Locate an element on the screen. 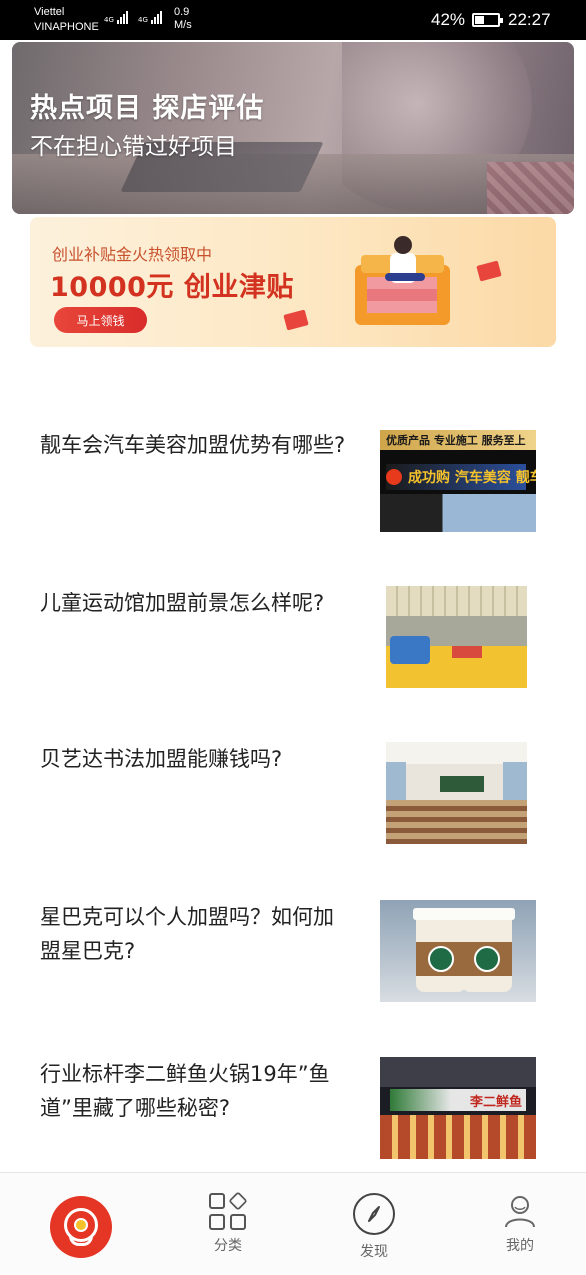 The height and width of the screenshot is (1275, 586). thumbnail-caption: 优质产品 专业施工 服务至上 is located at coordinates (456, 440).